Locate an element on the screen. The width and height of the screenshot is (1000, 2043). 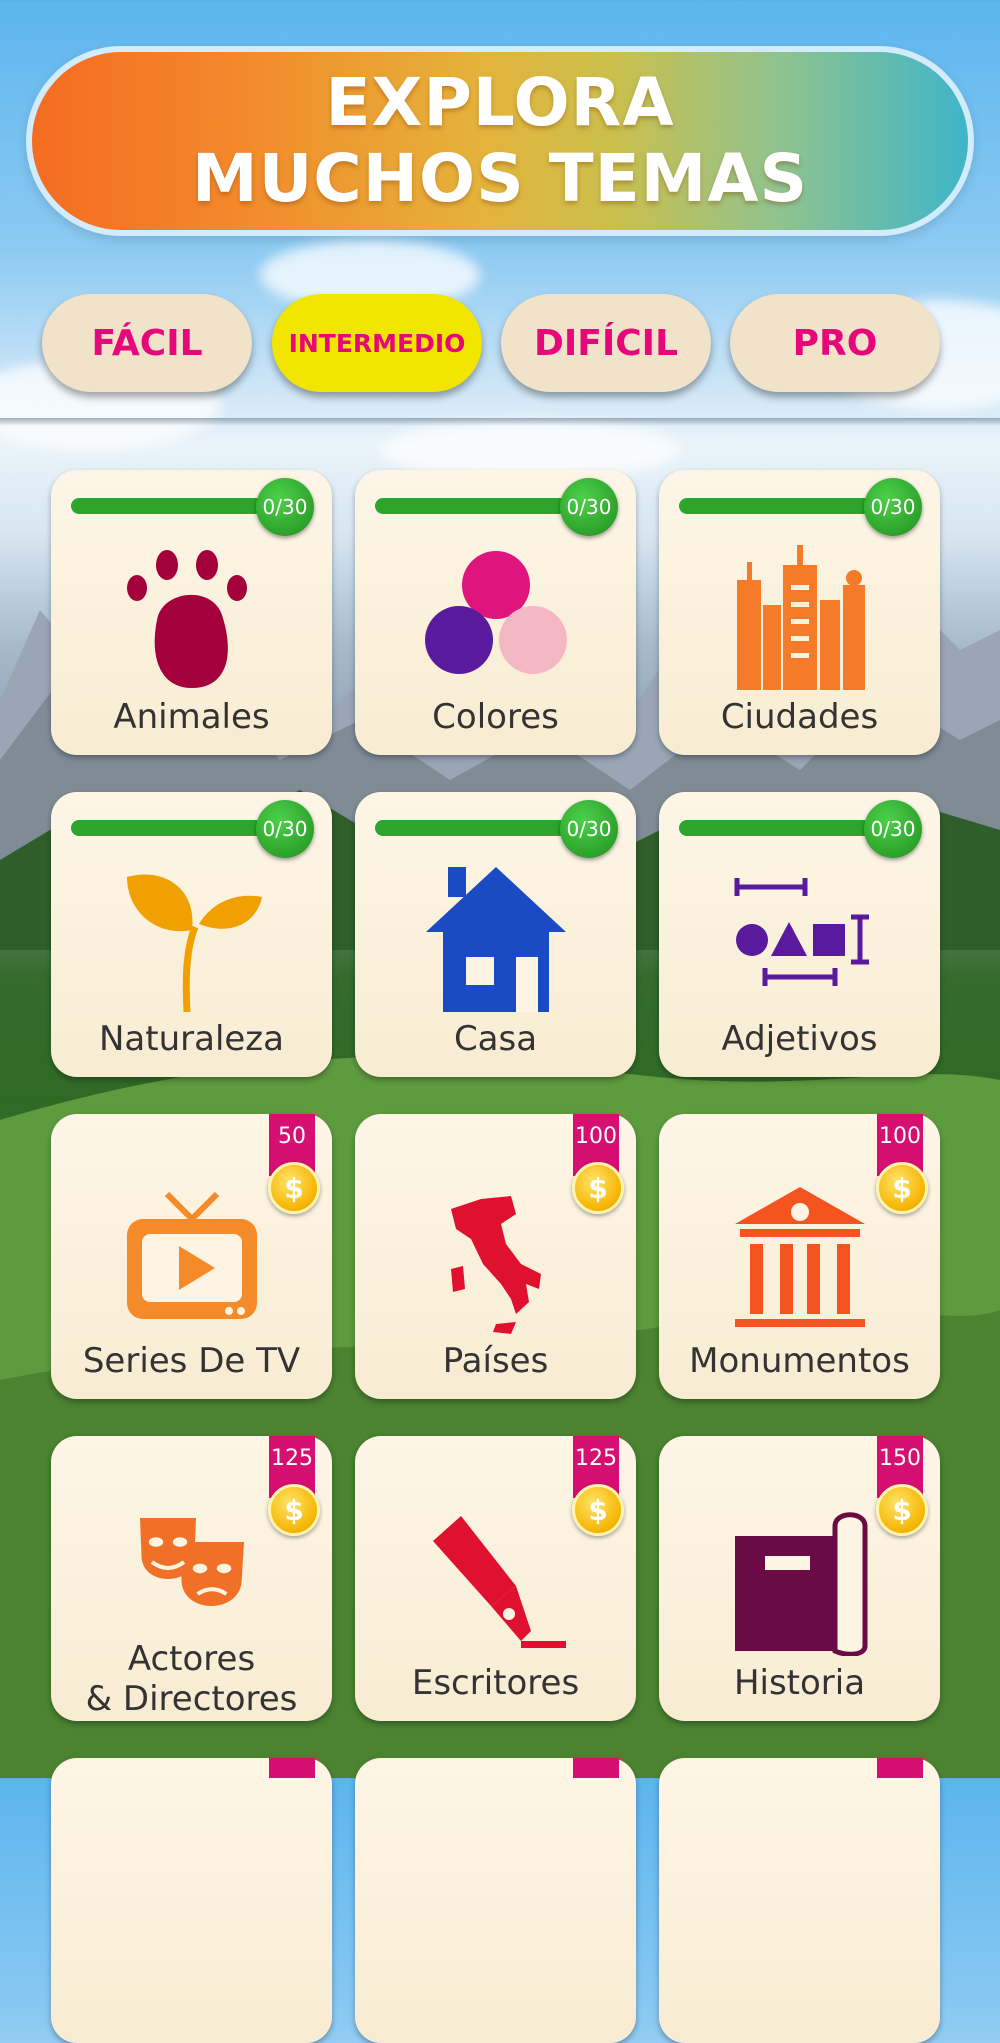
category-card-historia: 150 $ Historia is located at coordinates (799, 1578).